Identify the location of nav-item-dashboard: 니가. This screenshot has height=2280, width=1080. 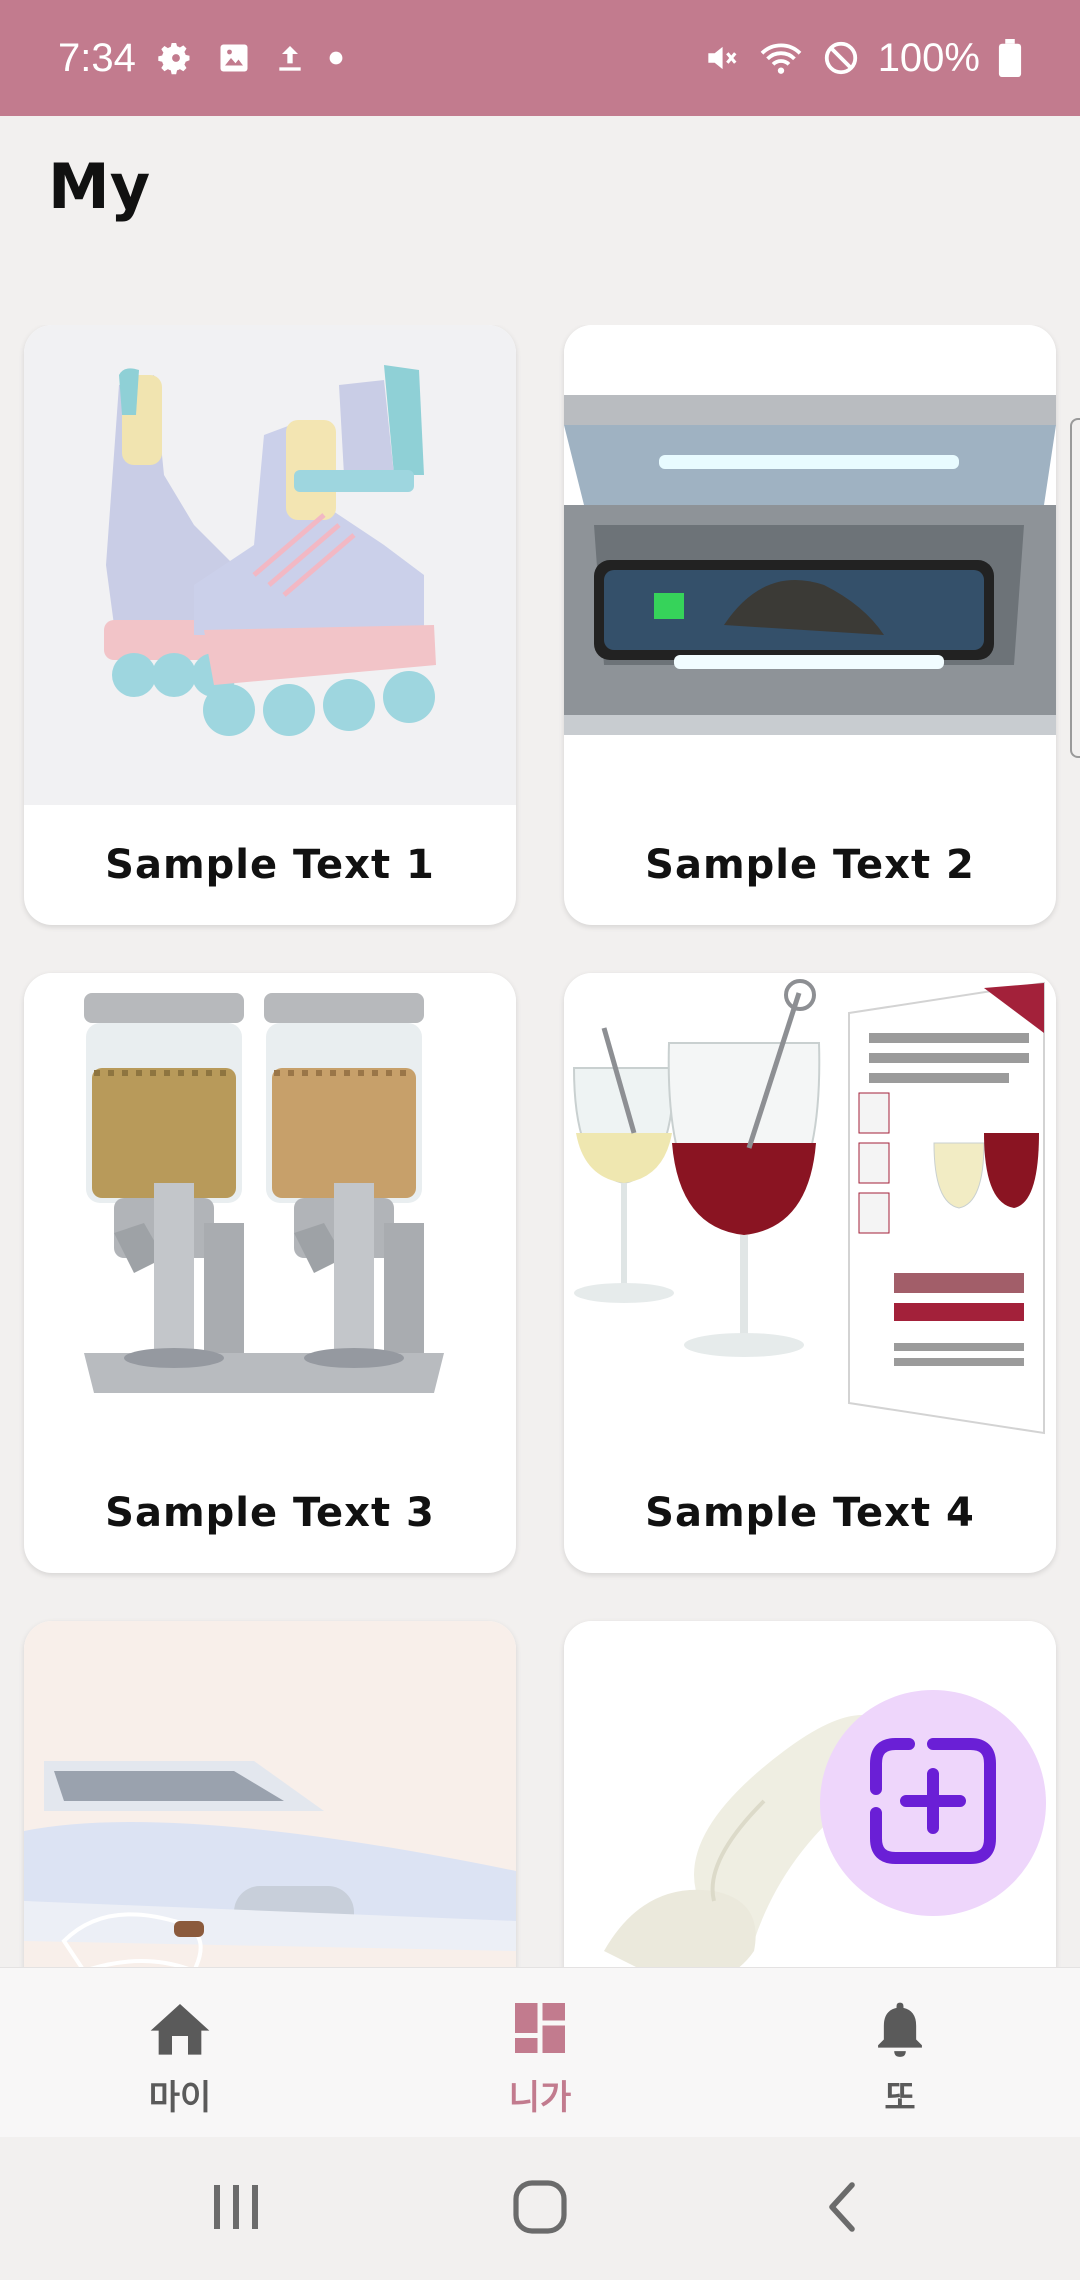
(540, 2058).